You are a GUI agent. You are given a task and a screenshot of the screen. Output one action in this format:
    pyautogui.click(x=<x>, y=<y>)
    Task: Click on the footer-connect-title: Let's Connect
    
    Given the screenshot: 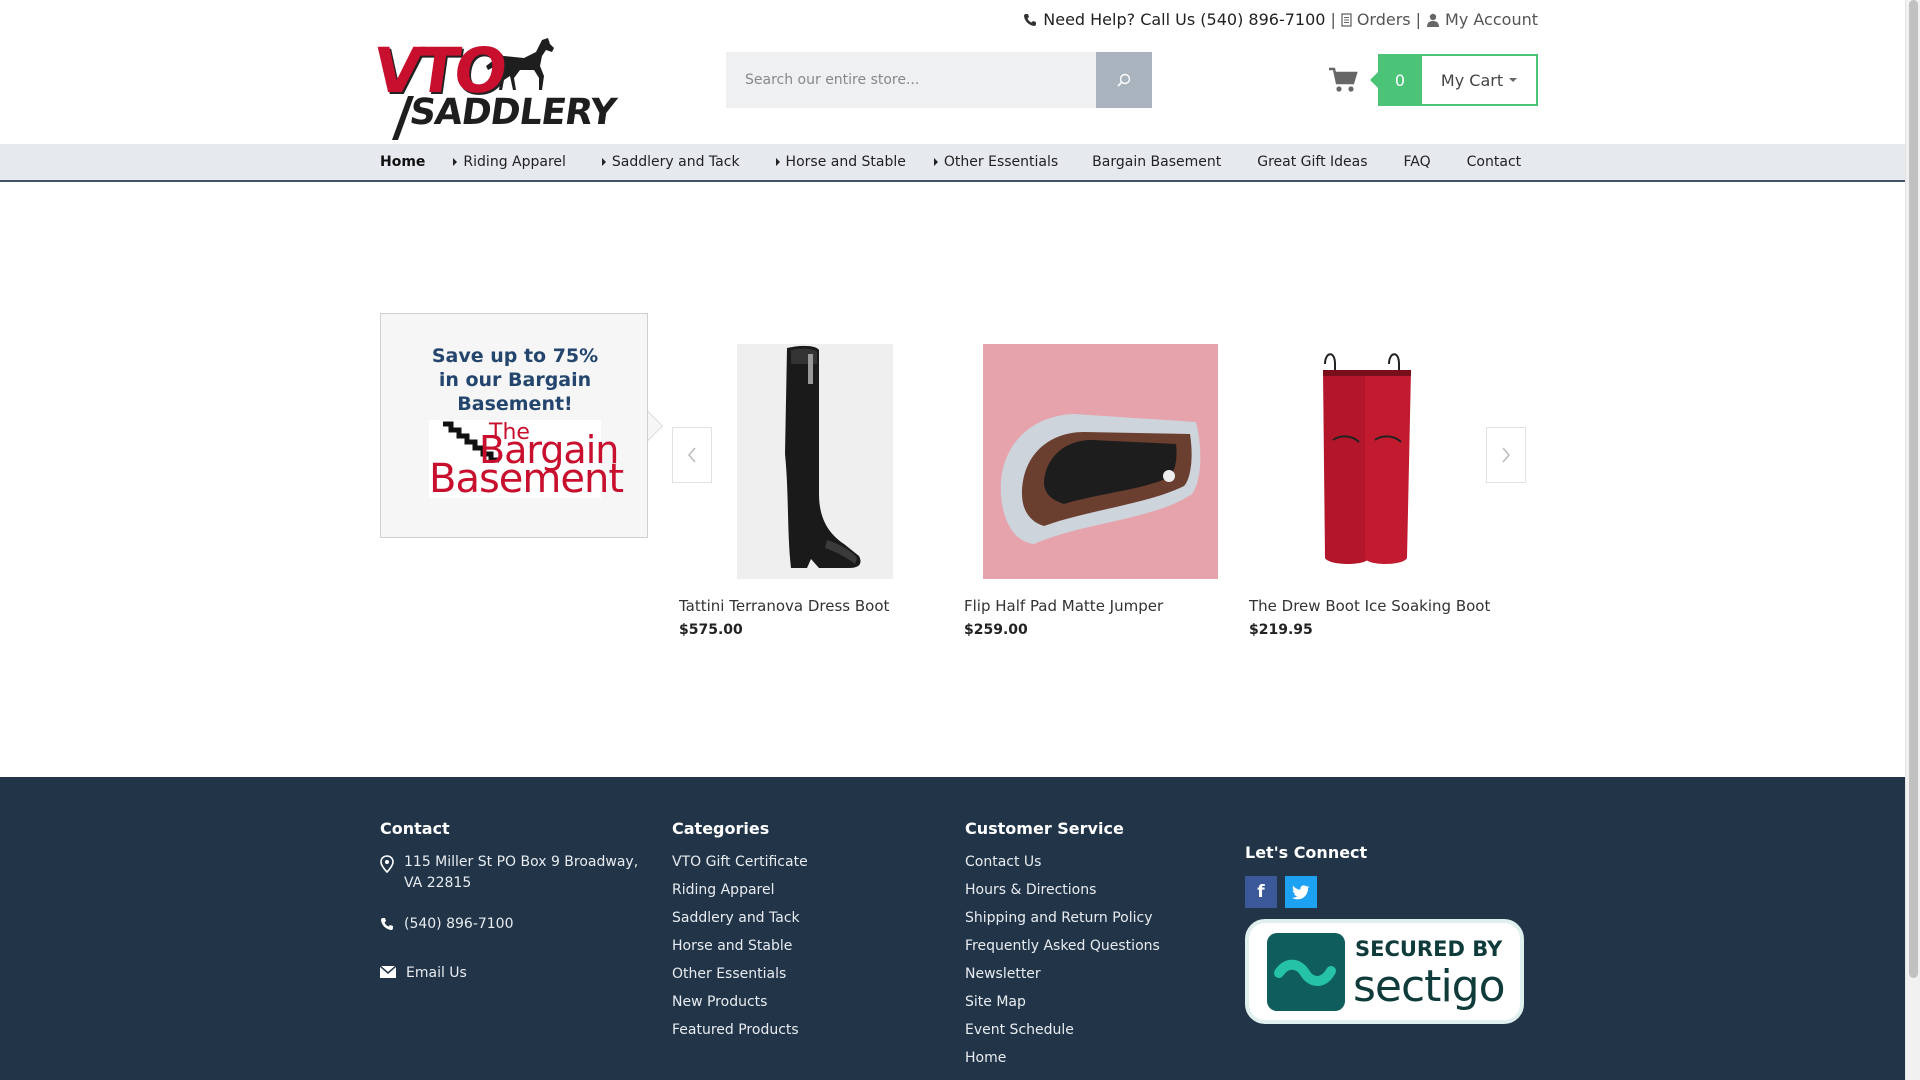 What is the action you would take?
    pyautogui.click(x=1306, y=852)
    